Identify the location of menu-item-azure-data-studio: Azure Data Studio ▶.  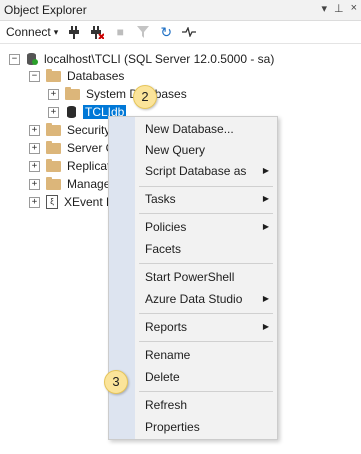
(207, 299).